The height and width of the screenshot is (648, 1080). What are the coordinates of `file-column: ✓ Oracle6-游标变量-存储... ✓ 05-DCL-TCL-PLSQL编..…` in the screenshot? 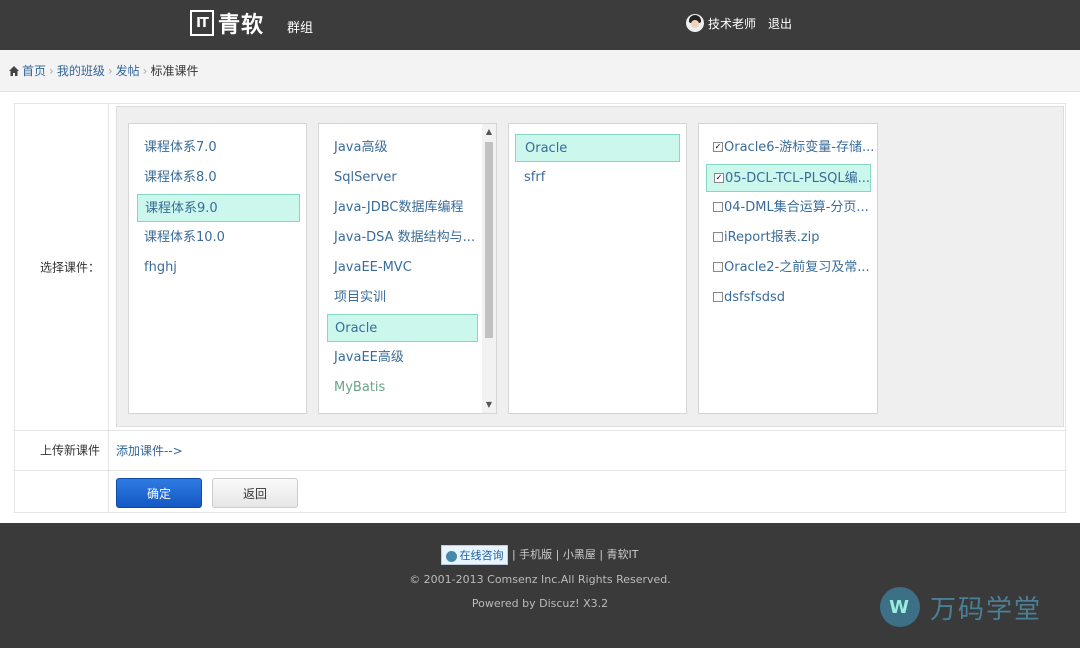 It's located at (788, 268).